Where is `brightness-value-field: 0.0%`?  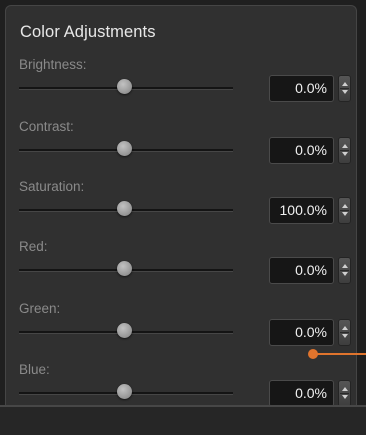 brightness-value-field: 0.0% is located at coordinates (301, 88).